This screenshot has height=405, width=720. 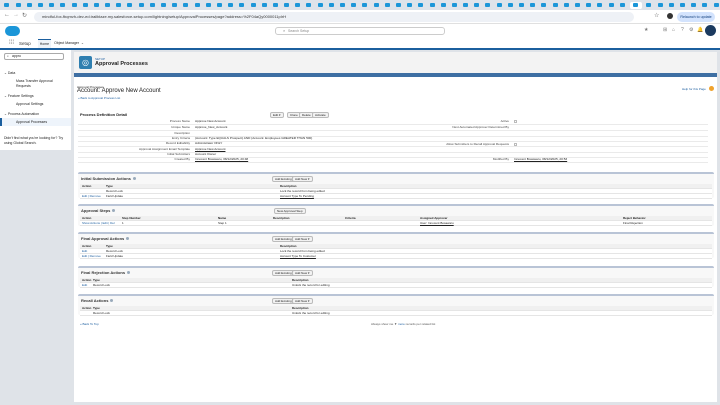 What do you see at coordinates (12, 31) in the screenshot?
I see `salesforce-logo` at bounding box center [12, 31].